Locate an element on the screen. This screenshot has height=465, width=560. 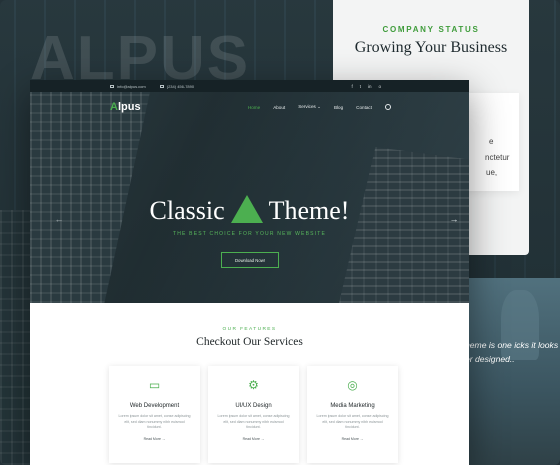
top-bar: info@alpus.com (234) 456-7890 f t in o is located at coordinates (249, 86).